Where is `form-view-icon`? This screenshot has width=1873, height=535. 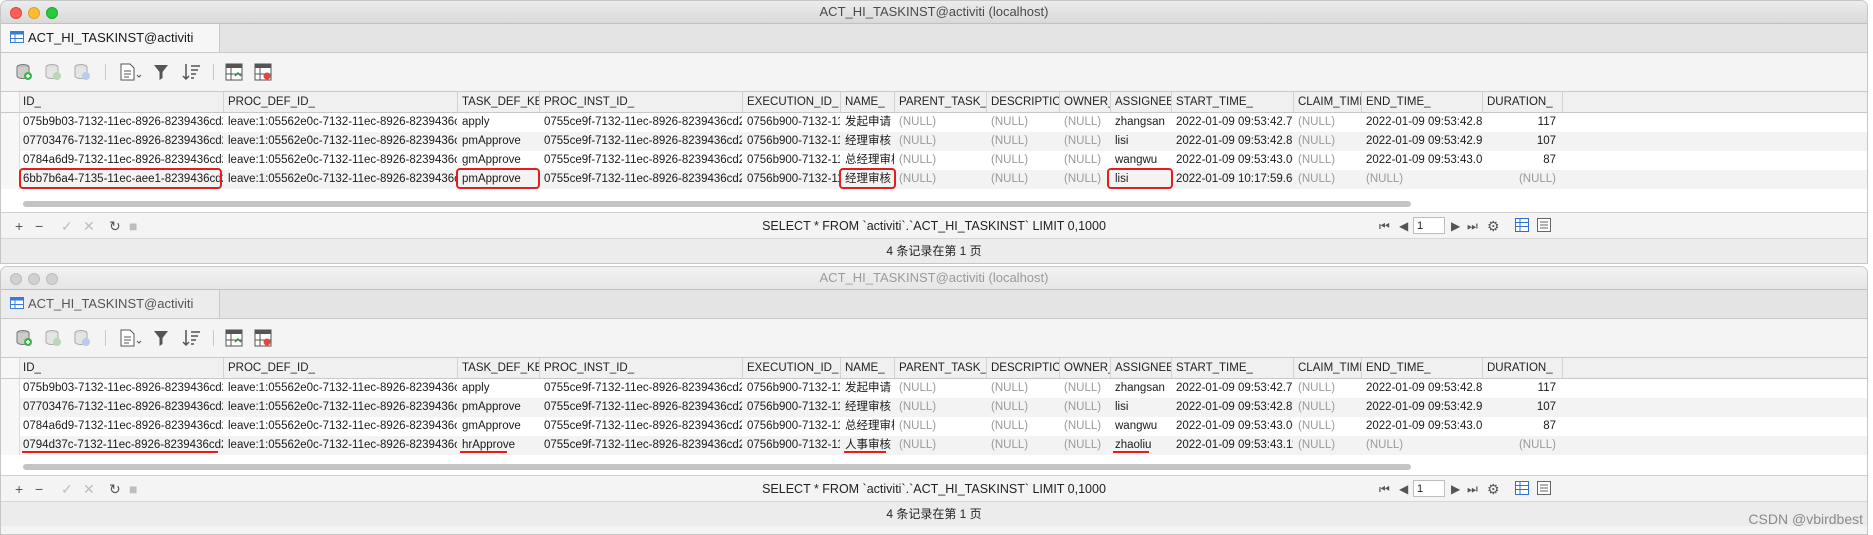
form-view-icon is located at coordinates (1544, 226).